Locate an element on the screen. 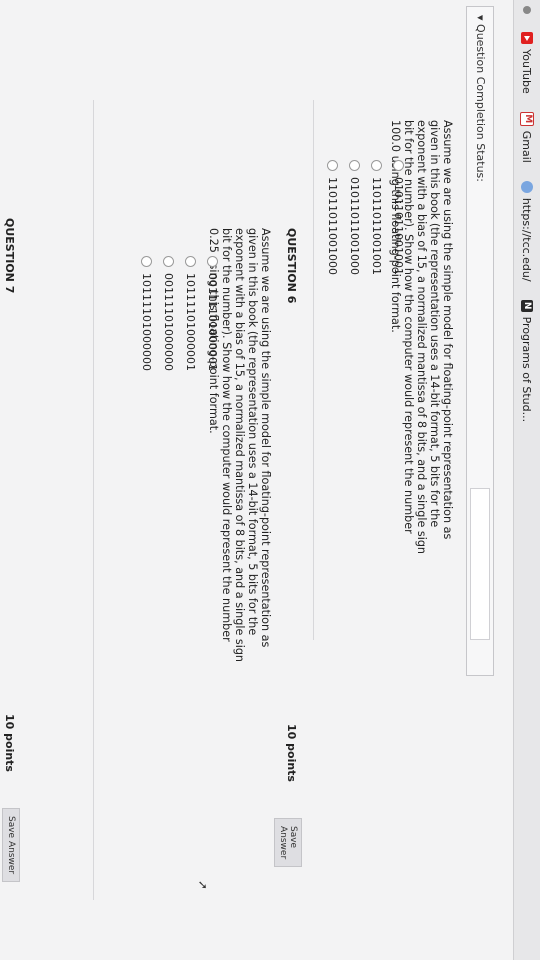  answer-option: 00111101000001 is located at coordinates (213, 386).